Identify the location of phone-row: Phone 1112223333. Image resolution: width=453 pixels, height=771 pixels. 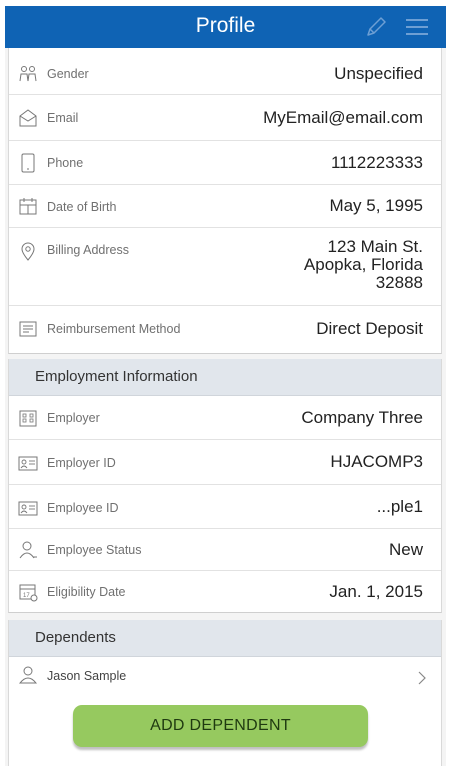
(225, 163).